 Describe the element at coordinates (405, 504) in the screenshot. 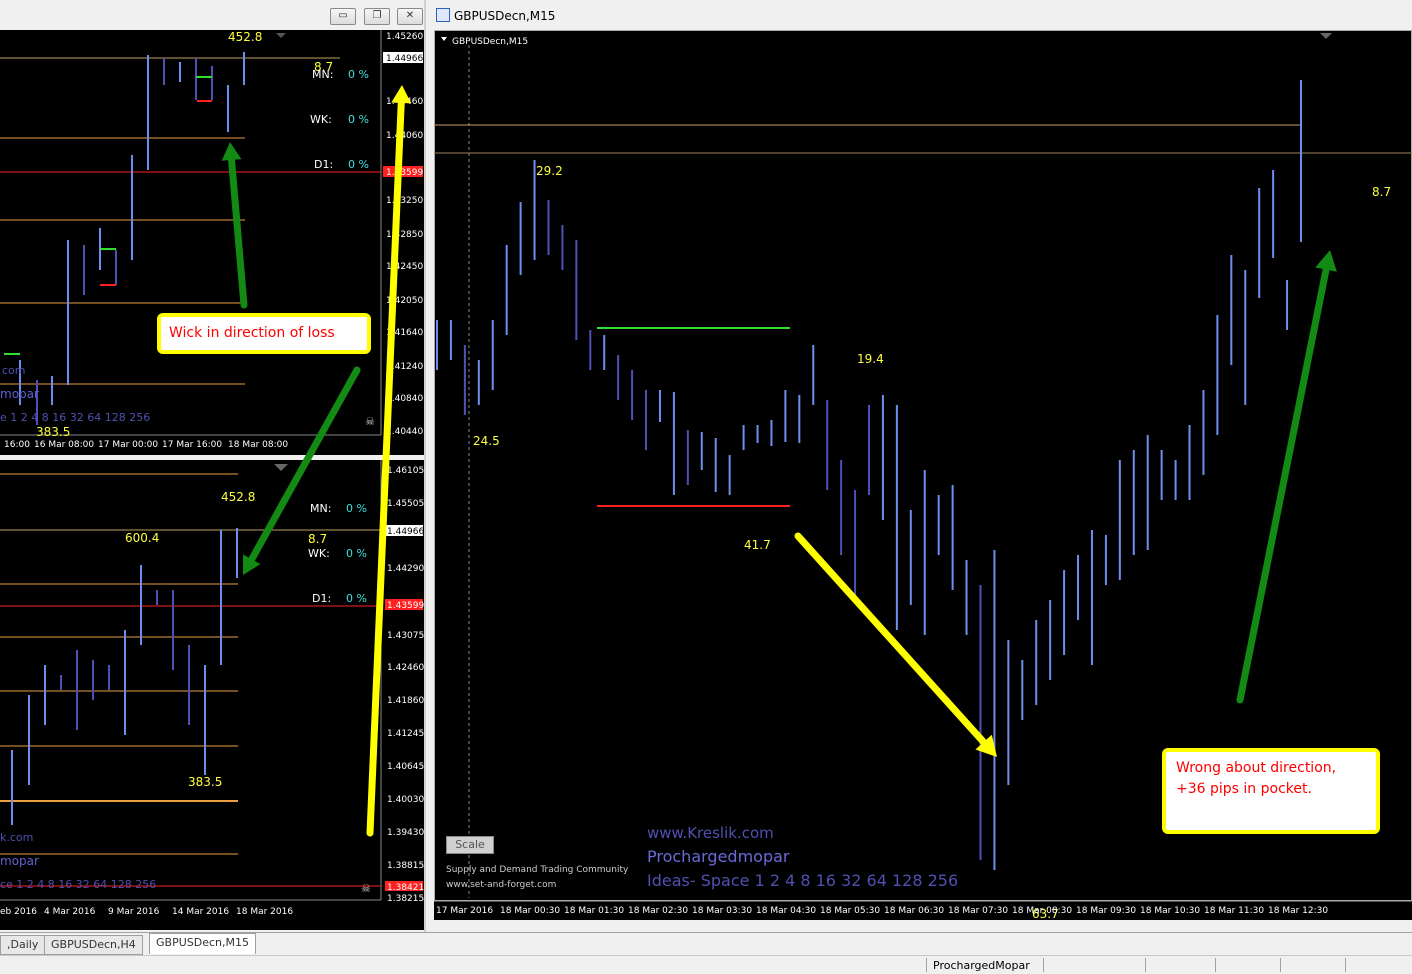

I see `price-tick: 1.45505` at that location.